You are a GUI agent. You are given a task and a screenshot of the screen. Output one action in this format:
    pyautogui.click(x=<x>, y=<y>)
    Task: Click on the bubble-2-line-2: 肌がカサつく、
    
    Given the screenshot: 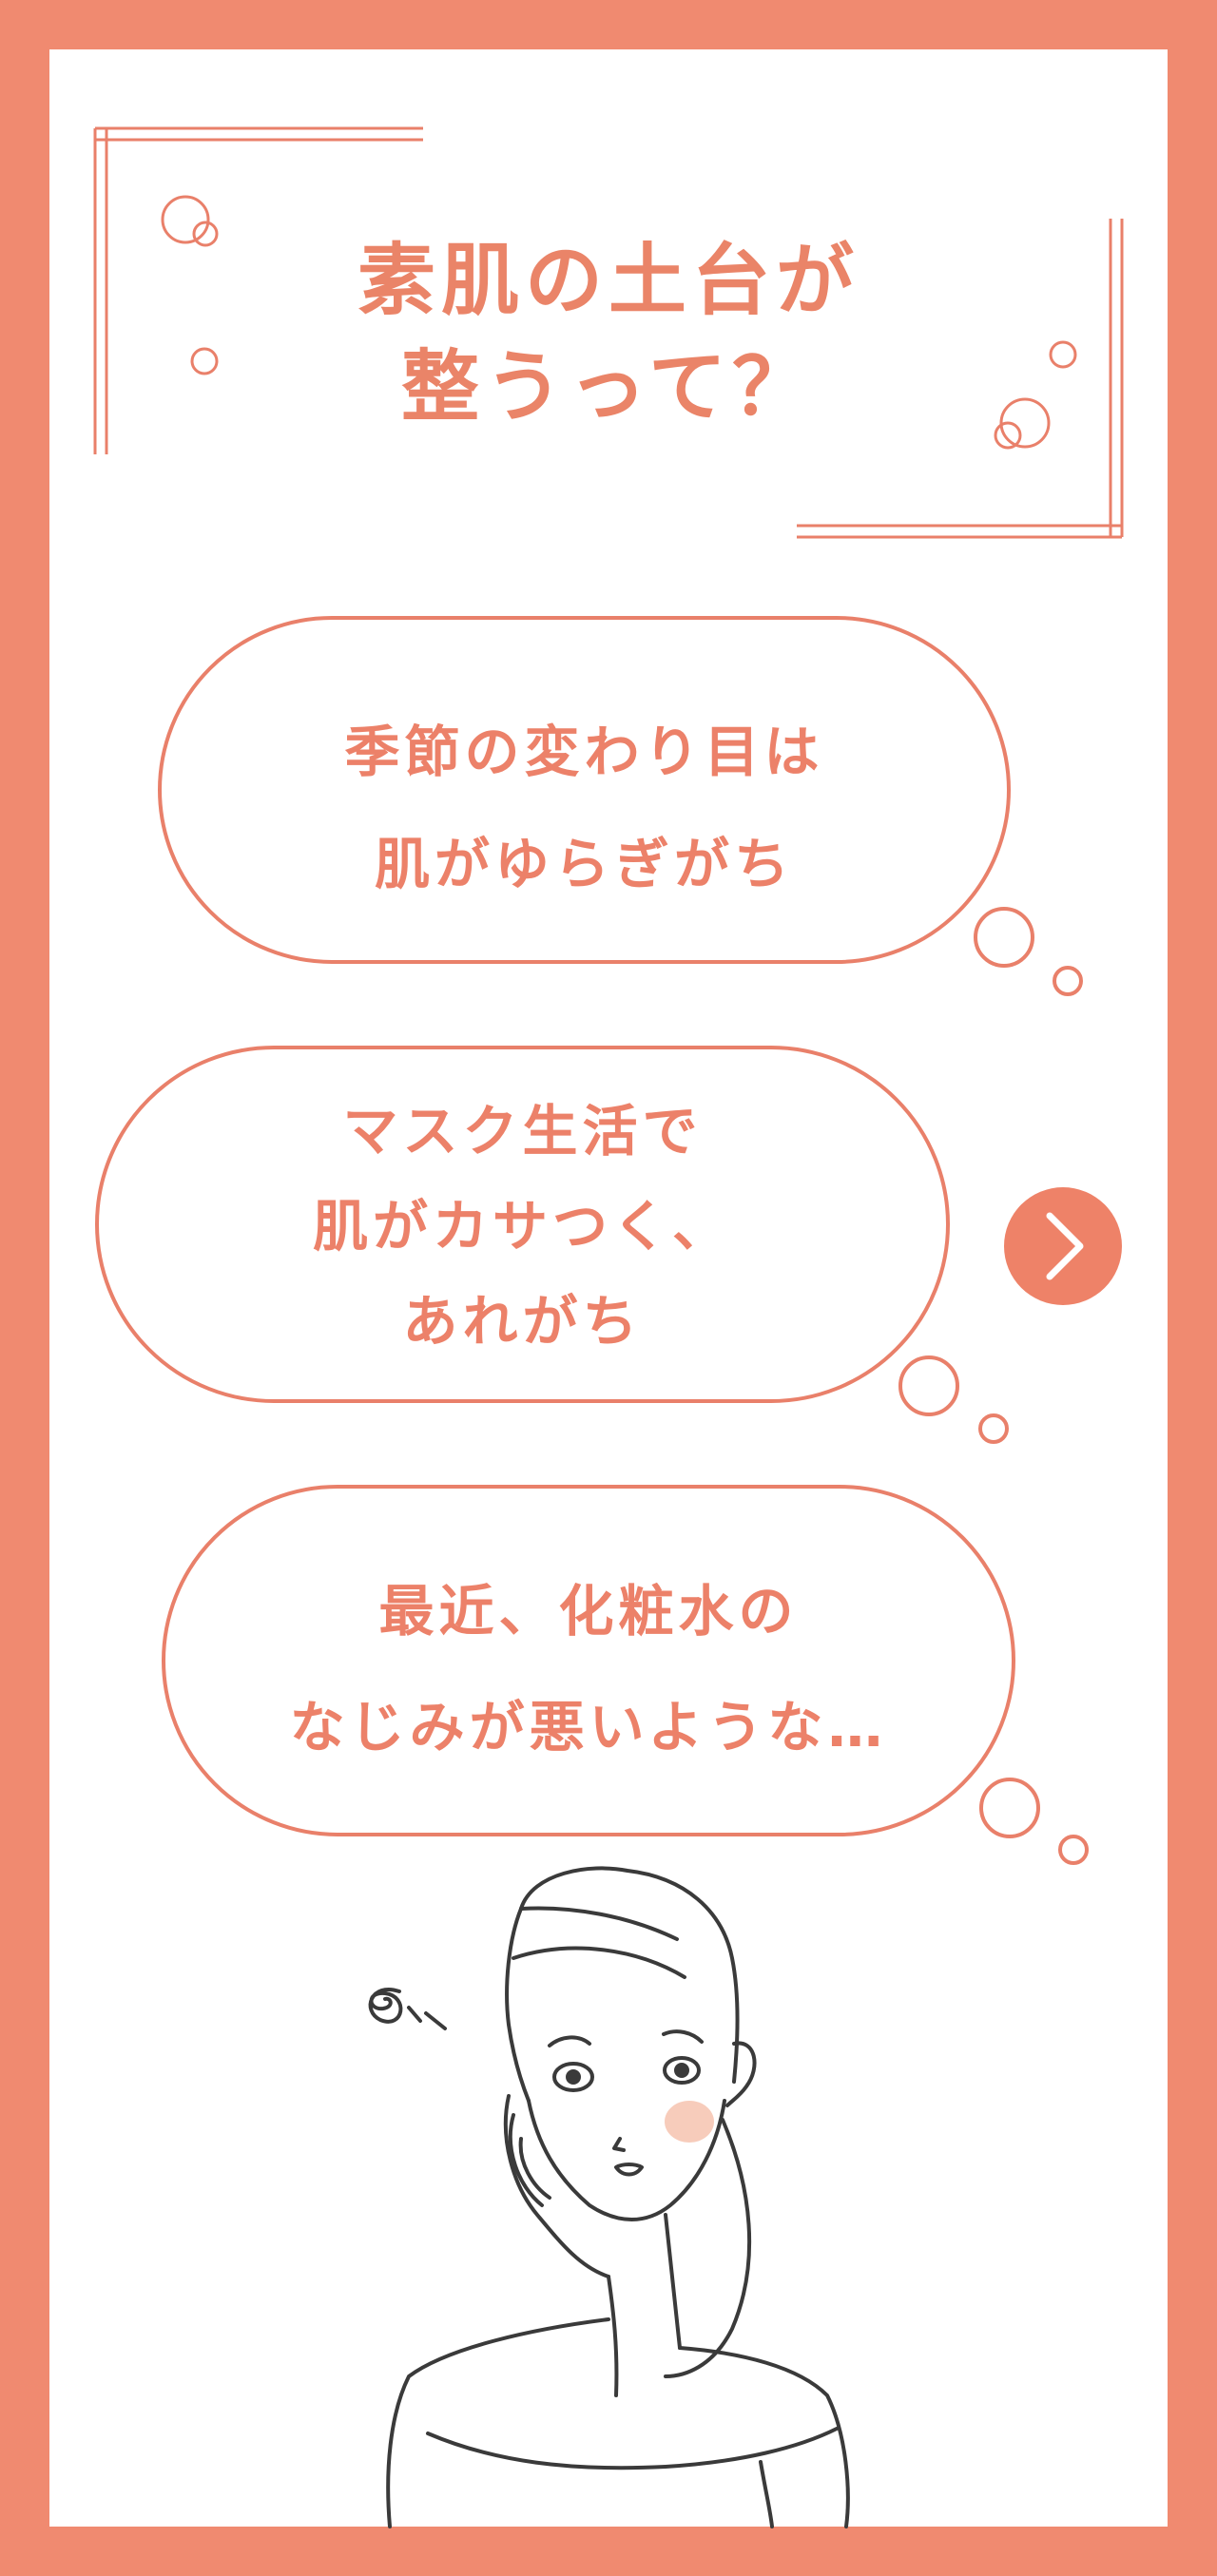 What is the action you would take?
    pyautogui.click(x=522, y=1226)
    